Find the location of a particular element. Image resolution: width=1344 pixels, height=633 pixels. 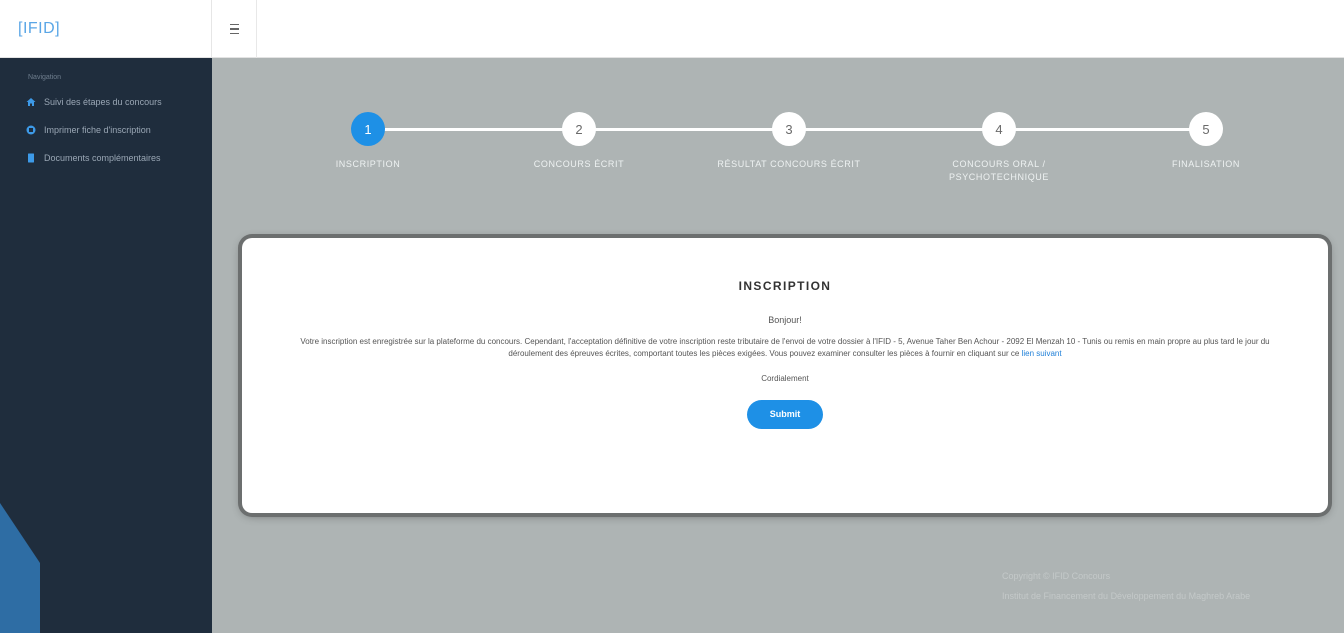

step-label: Finalisation is located at coordinates (1206, 164).